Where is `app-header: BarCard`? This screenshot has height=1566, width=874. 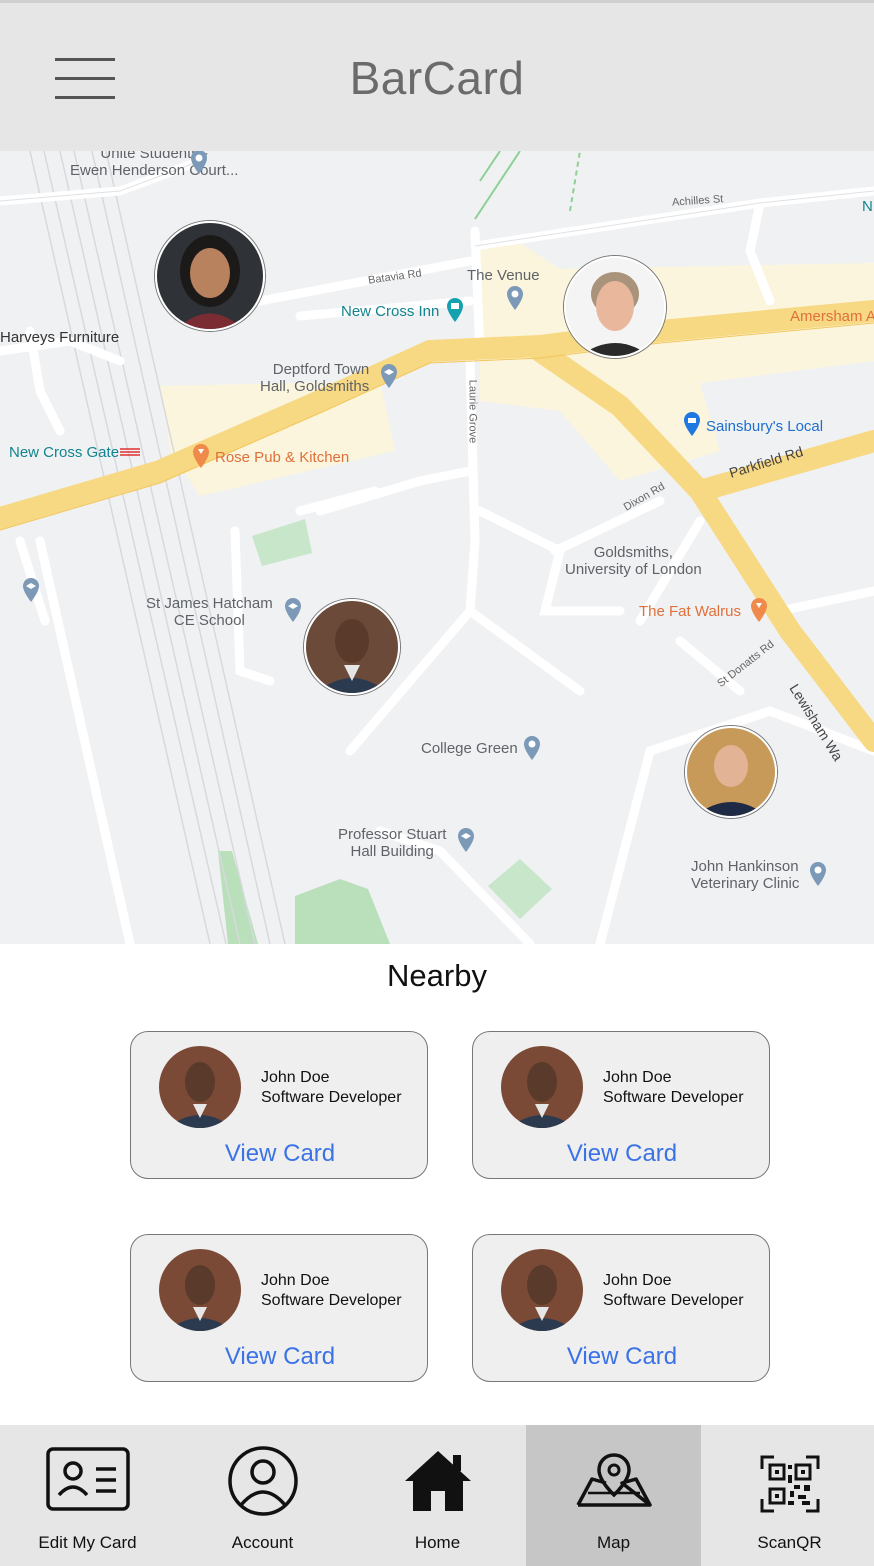 app-header: BarCard is located at coordinates (437, 77).